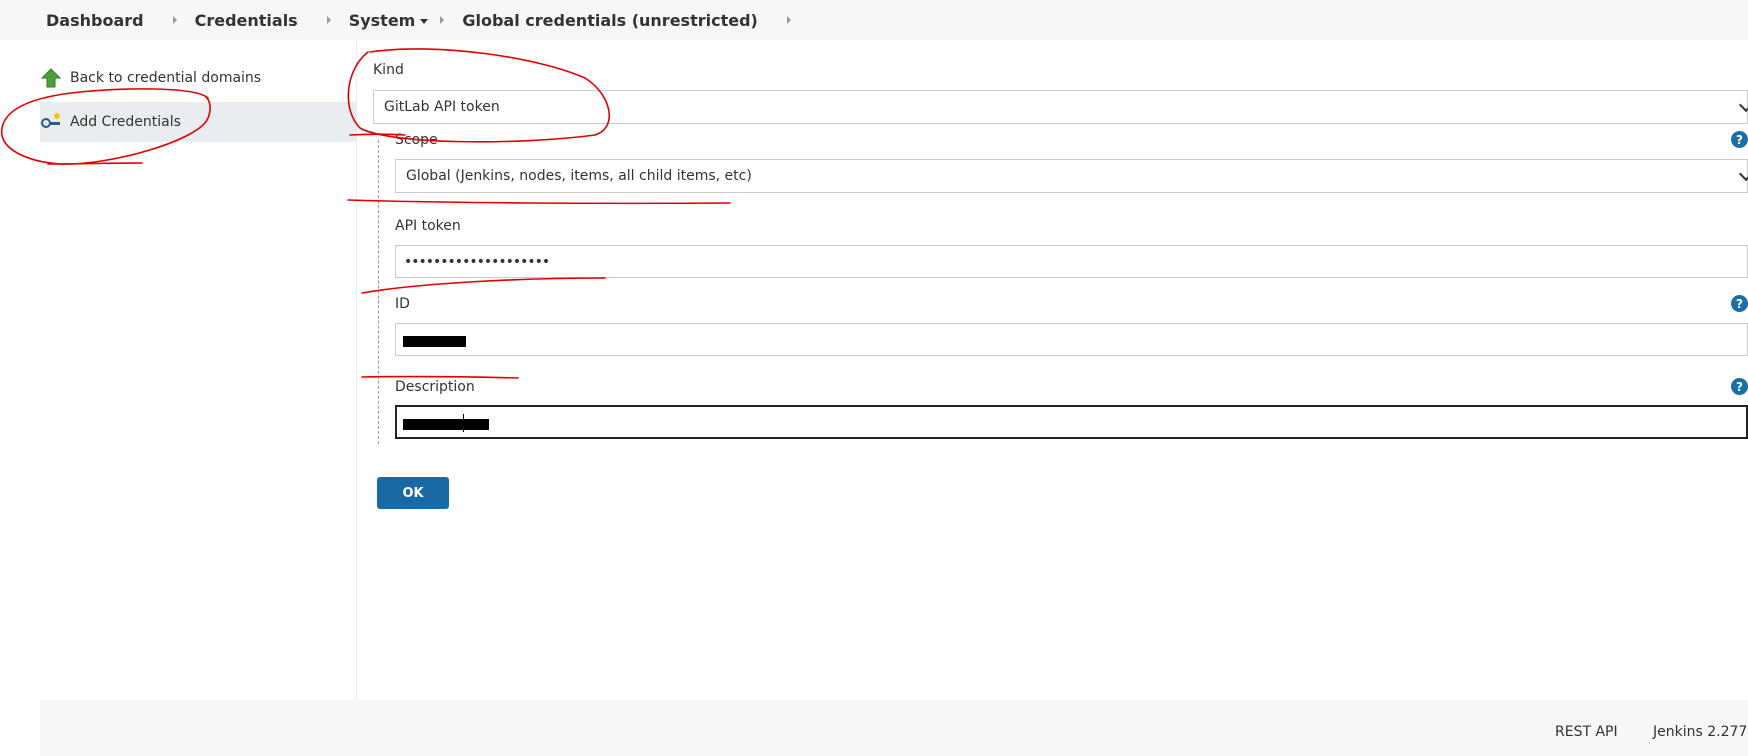  Describe the element at coordinates (382, 20) in the screenshot. I see `breadcrumb-system-label: System` at that location.